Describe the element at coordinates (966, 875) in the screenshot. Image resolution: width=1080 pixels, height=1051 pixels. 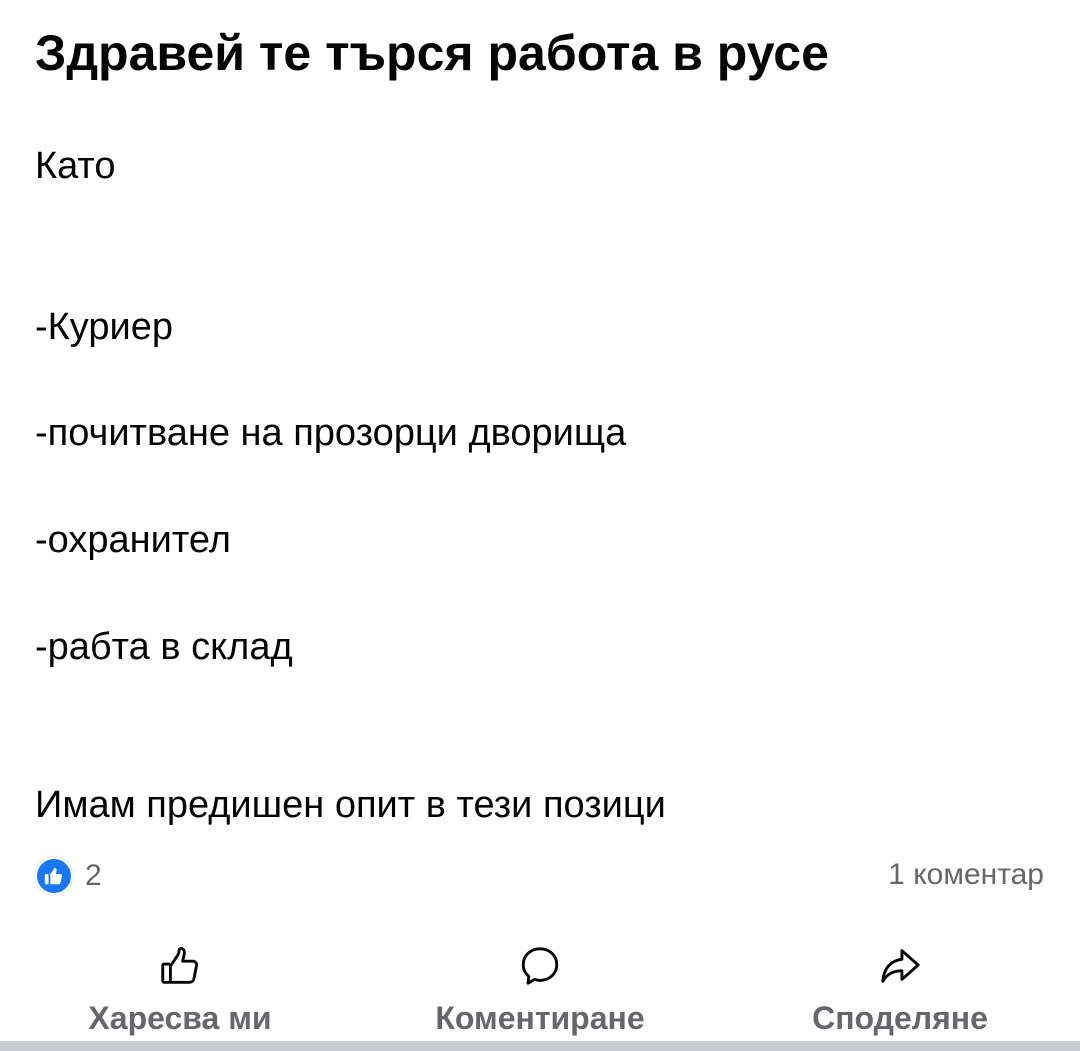
I see `comment-count: 1 коментар` at that location.